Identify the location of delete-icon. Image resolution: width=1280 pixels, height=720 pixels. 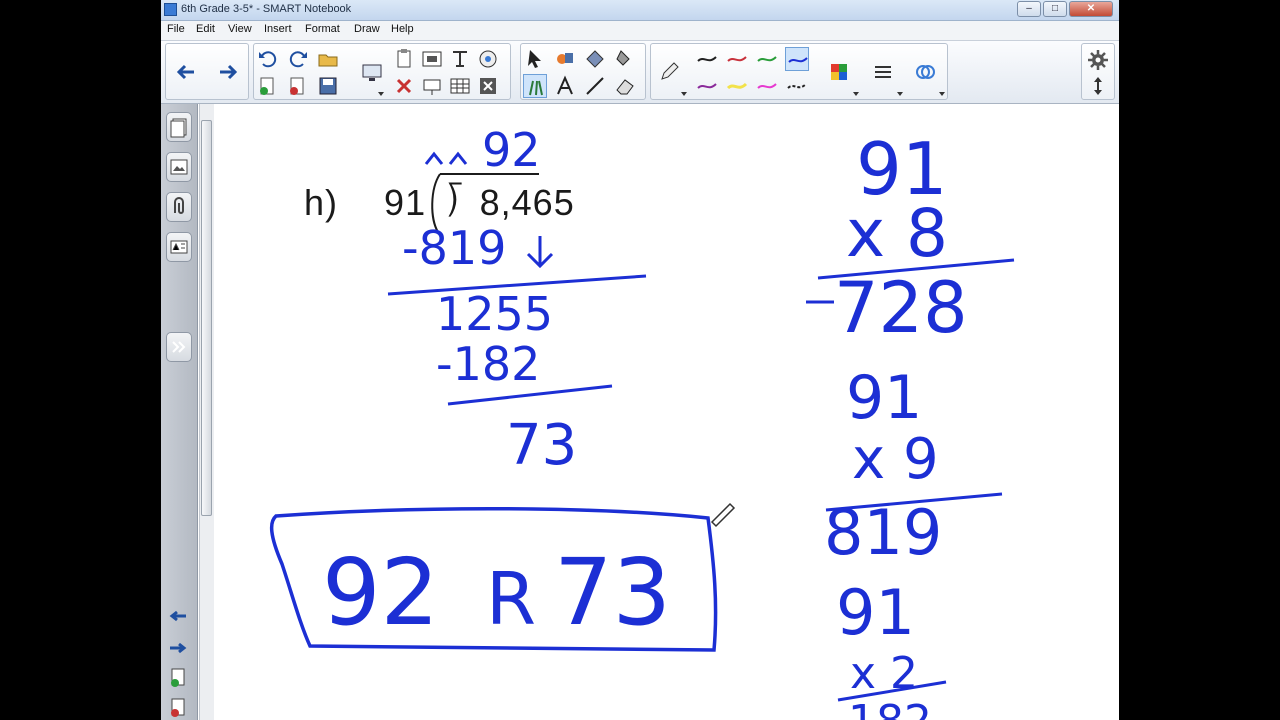
(404, 86).